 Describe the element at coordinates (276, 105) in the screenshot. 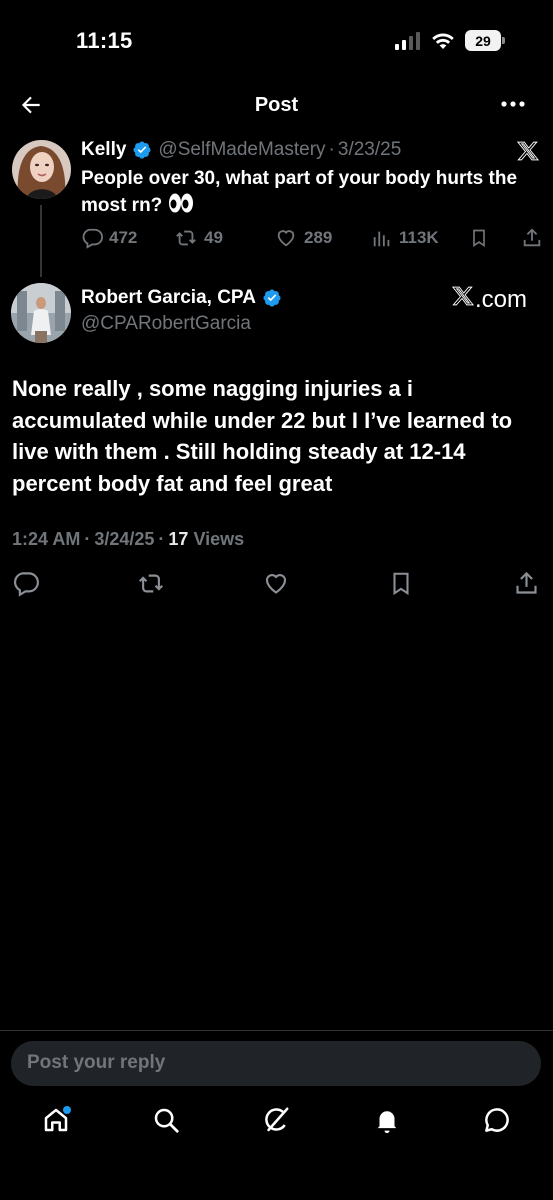

I see `page-title: Post` at that location.